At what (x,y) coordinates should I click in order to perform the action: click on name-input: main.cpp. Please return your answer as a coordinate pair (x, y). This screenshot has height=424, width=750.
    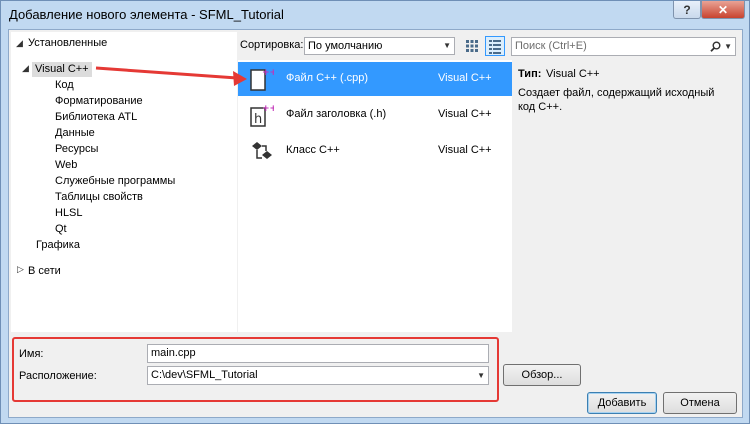
    Looking at the image, I should click on (318, 353).